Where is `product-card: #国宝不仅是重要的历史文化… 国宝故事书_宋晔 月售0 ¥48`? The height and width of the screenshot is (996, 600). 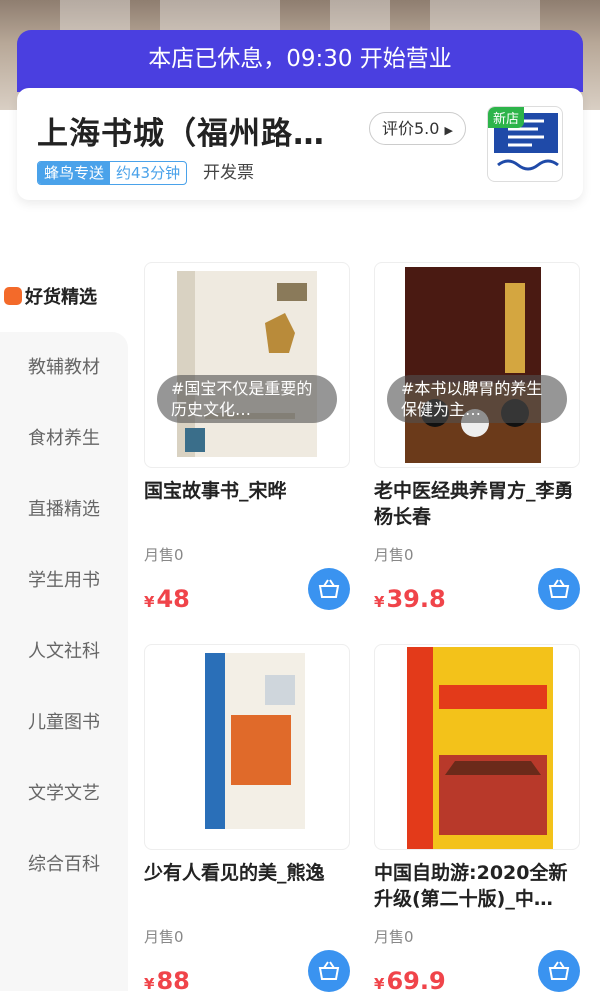 product-card: #国宝不仅是重要的历史文化… 国宝故事书_宋晔 月售0 ¥48 is located at coordinates (247, 437).